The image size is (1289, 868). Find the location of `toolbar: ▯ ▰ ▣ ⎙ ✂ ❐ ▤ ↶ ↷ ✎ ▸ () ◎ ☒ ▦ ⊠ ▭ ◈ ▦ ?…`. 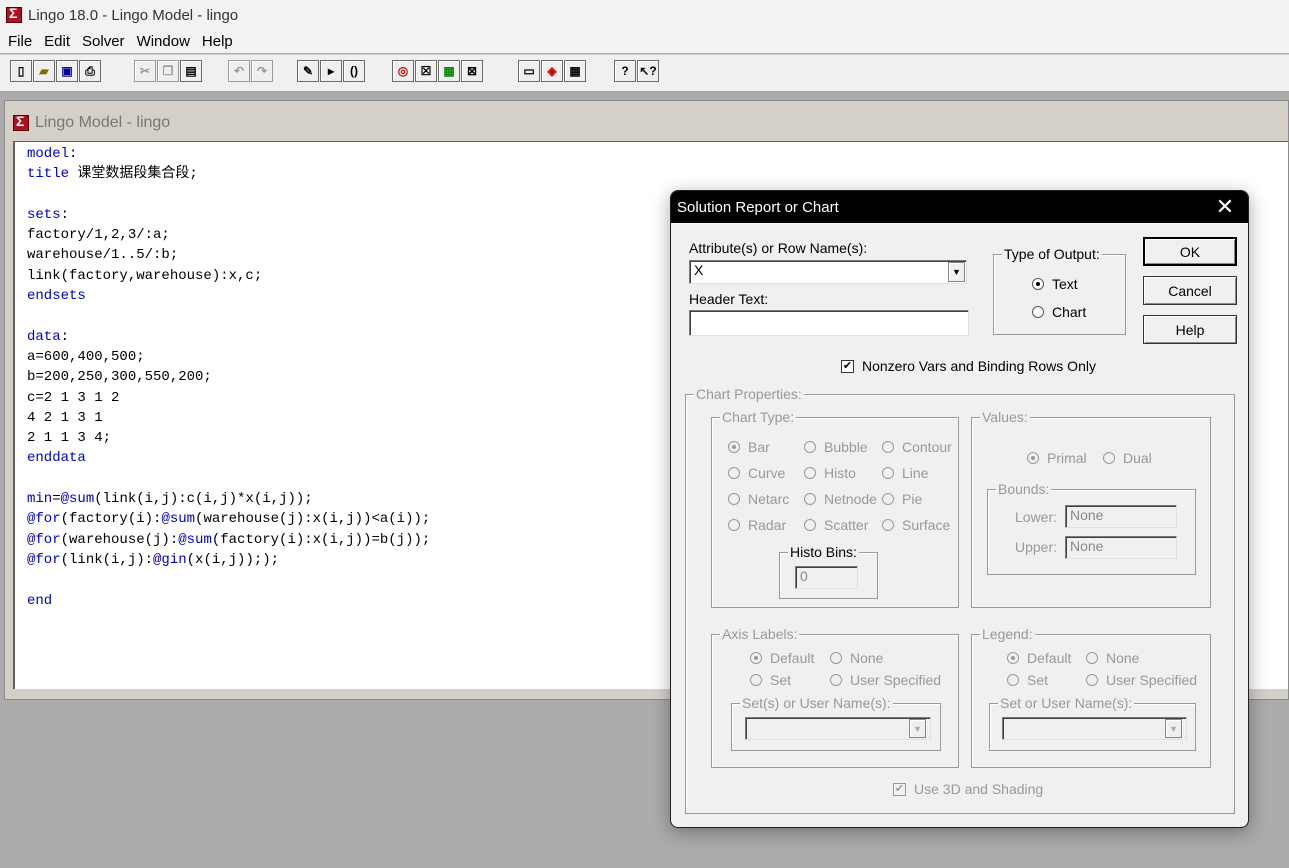

toolbar: ▯ ▰ ▣ ⎙ ✂ ❐ ▤ ↶ ↷ ✎ ▸ () ◎ ☒ ▦ ⊠ ▭ ◈ ▦ ?… is located at coordinates (644, 73).